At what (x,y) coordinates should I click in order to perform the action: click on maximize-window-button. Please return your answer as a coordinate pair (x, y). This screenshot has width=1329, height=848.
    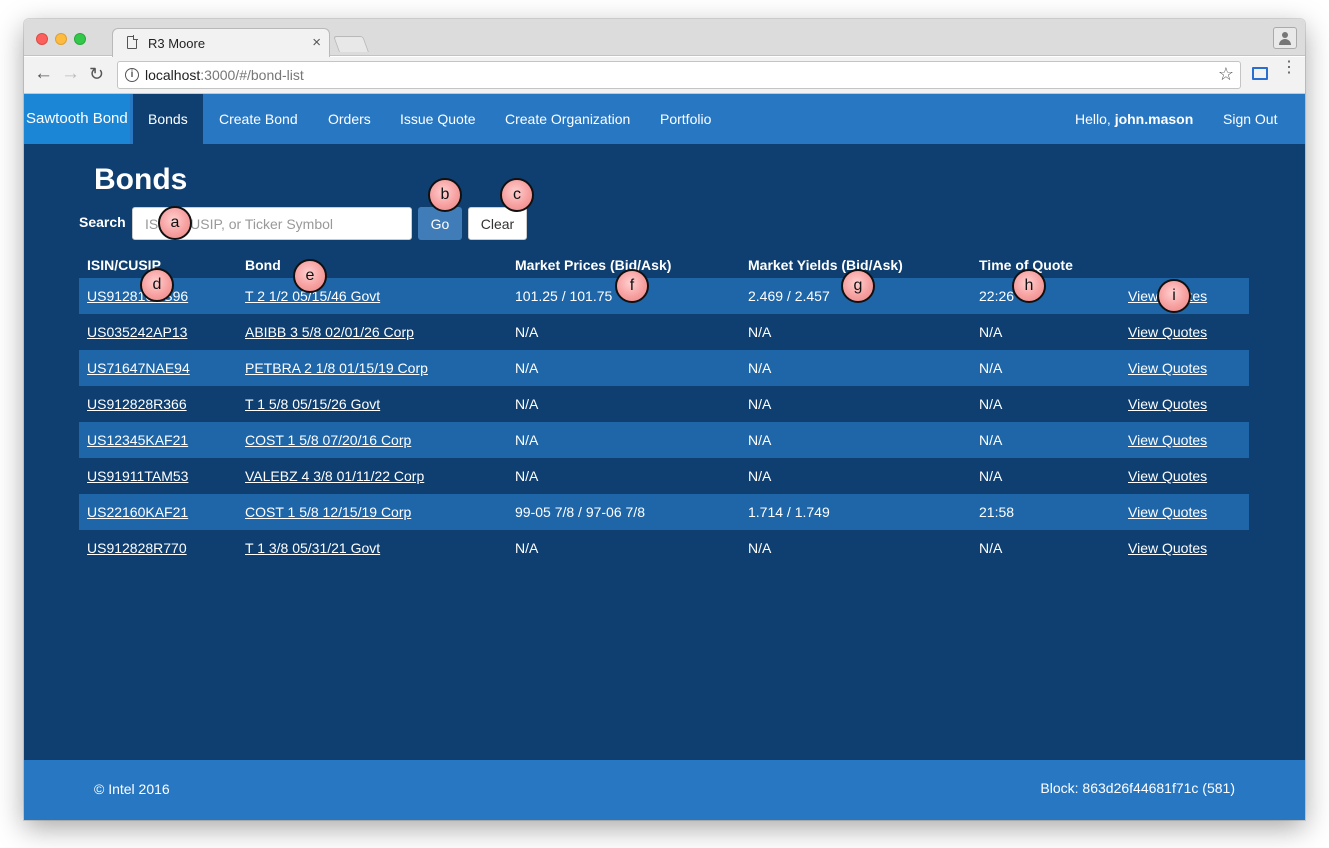
    Looking at the image, I should click on (80, 39).